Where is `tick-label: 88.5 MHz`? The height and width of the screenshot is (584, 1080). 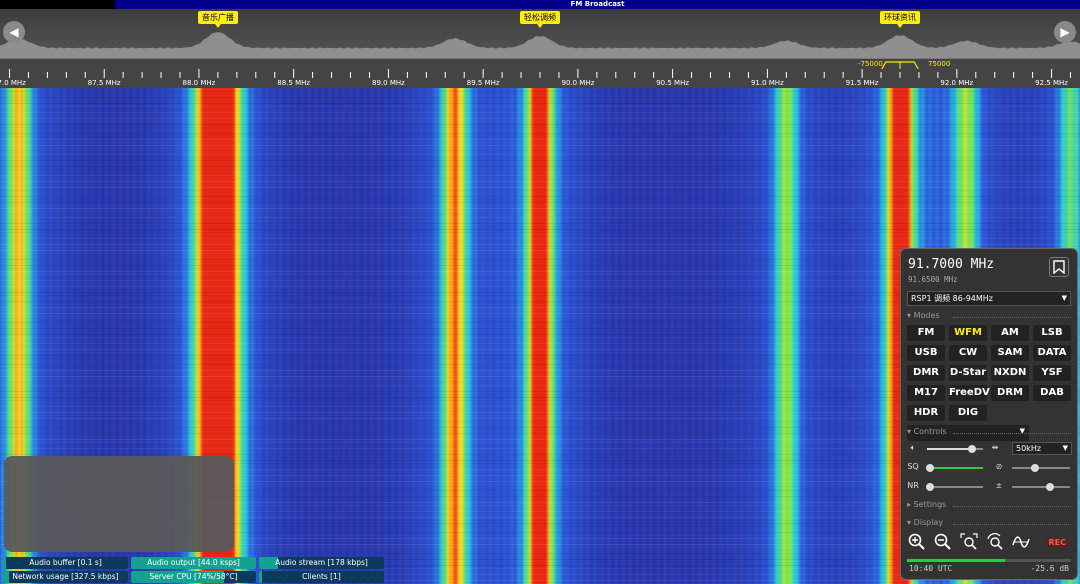 tick-label: 88.5 MHz is located at coordinates (294, 83).